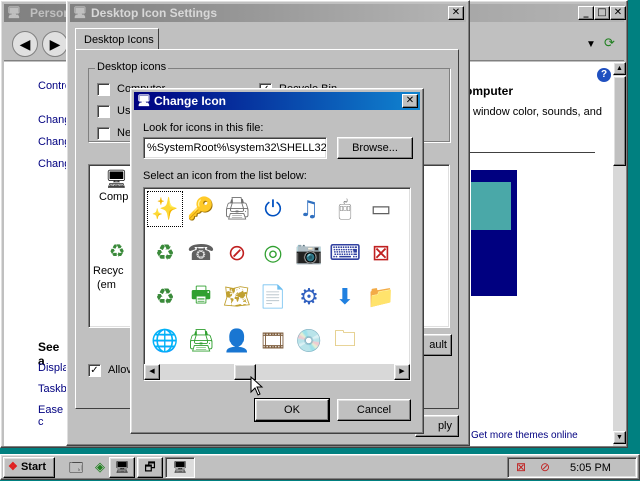  I want to click on camera-icon: 📷, so click(309, 253).